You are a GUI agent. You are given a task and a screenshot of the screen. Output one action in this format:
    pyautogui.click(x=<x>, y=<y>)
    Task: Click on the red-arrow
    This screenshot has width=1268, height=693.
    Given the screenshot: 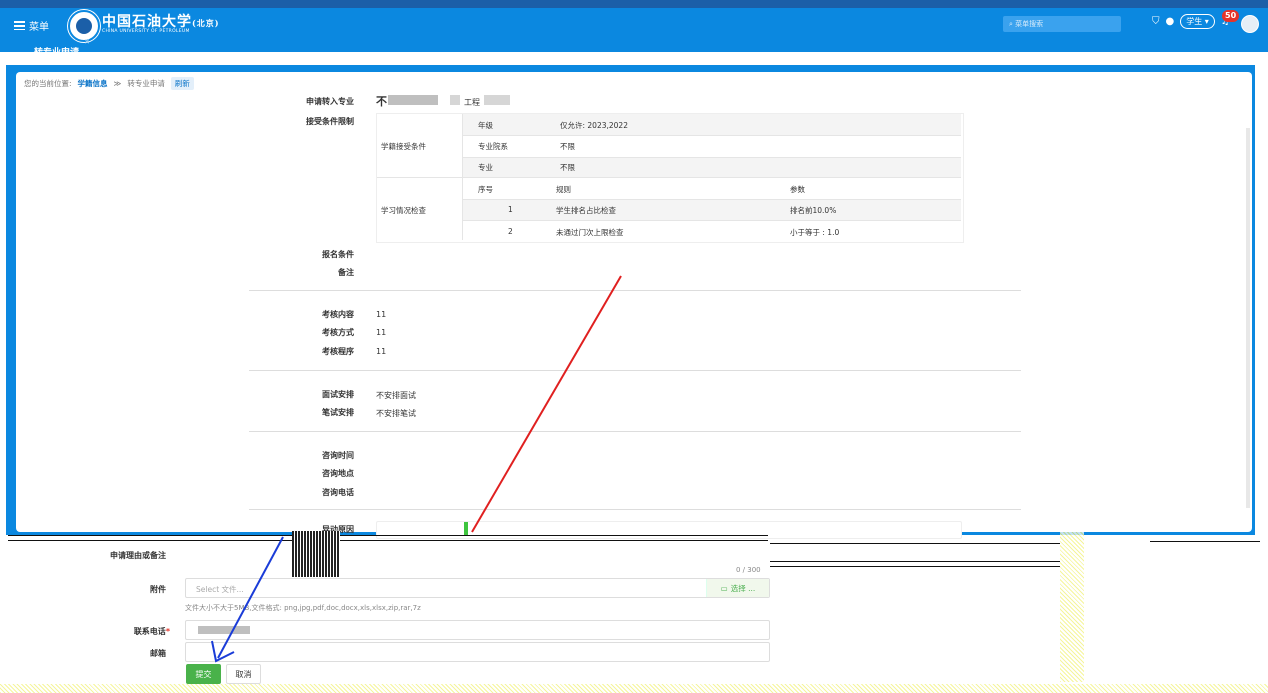 What is the action you would take?
    pyautogui.click(x=546, y=404)
    